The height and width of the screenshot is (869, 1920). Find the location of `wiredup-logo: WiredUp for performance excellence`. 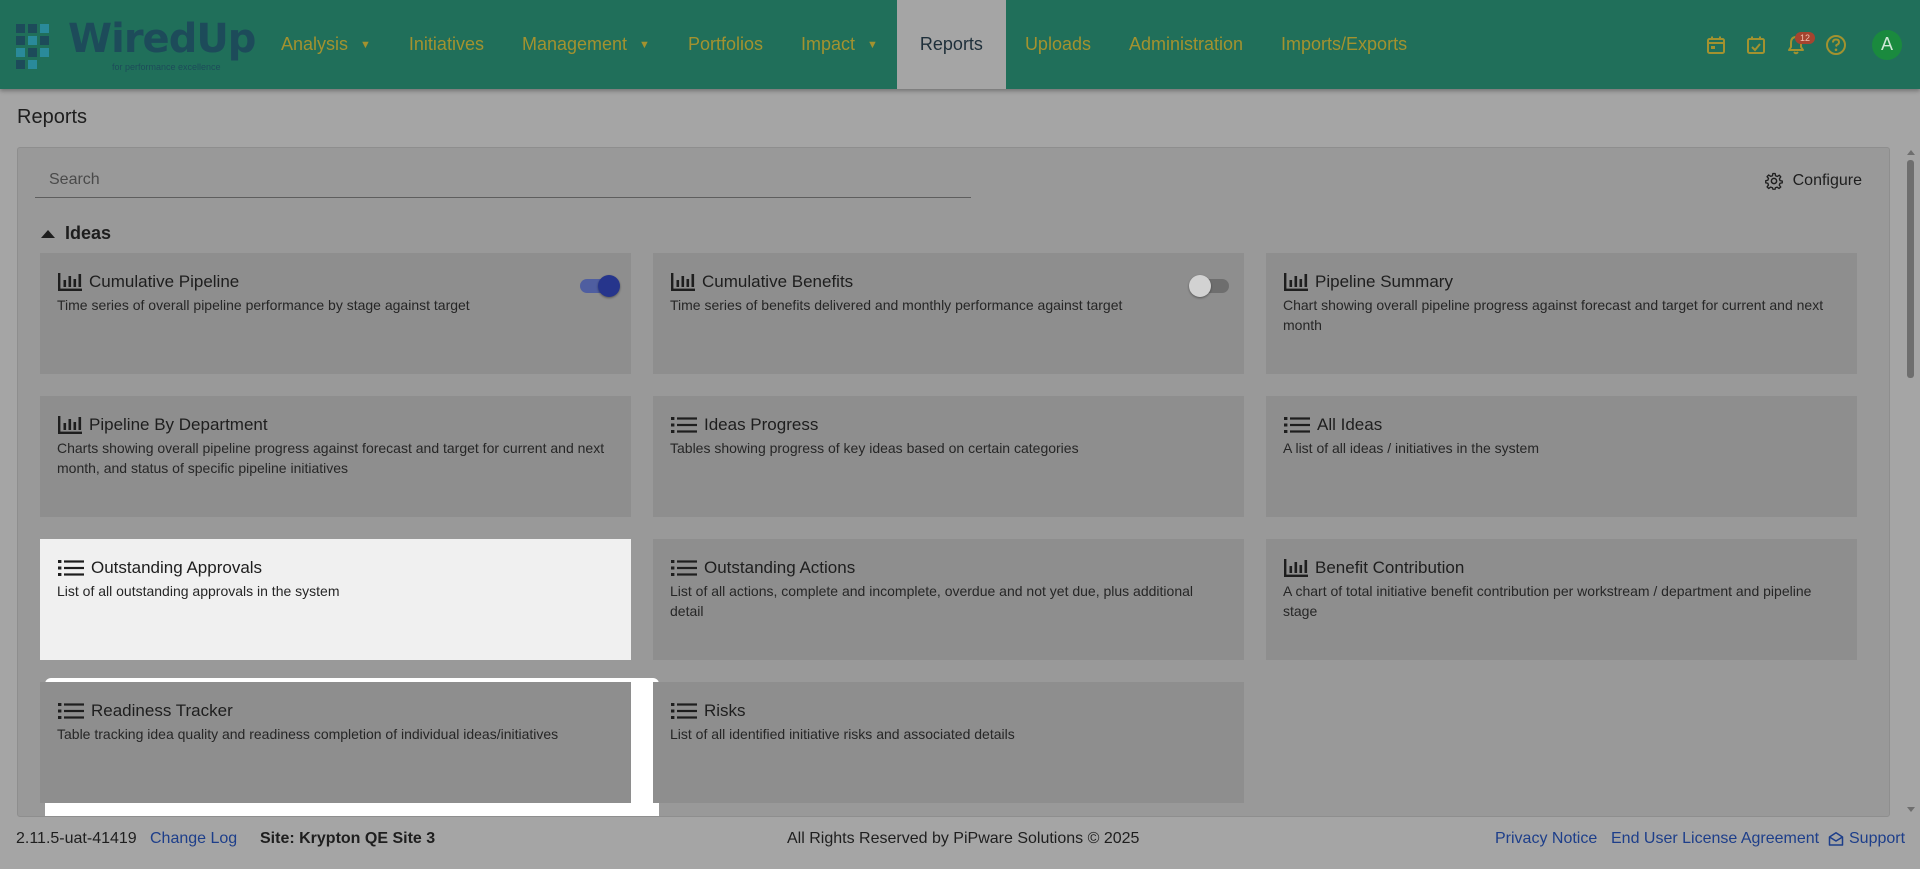

wiredup-logo: WiredUp for performance excellence is located at coordinates (134, 44).